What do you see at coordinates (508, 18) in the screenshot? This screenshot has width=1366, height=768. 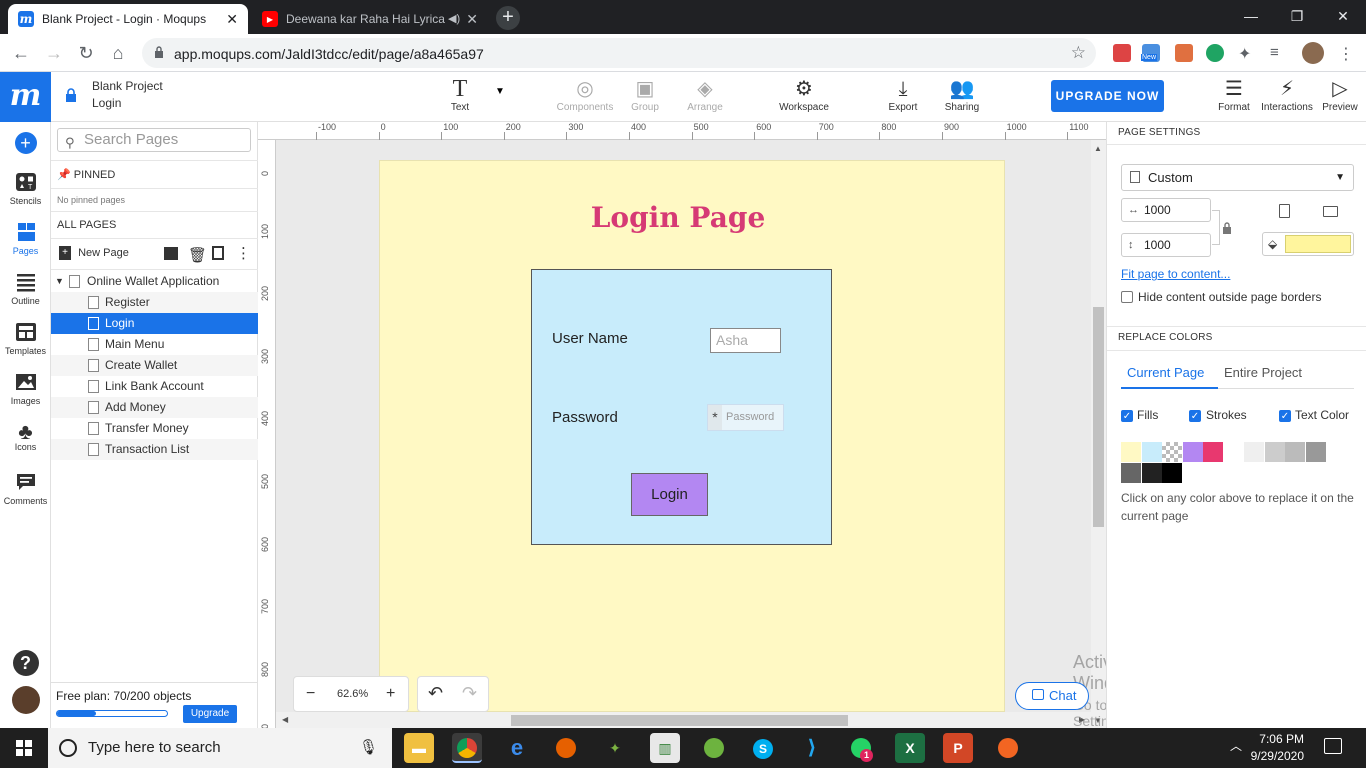 I see `new-tab-button: +` at bounding box center [508, 18].